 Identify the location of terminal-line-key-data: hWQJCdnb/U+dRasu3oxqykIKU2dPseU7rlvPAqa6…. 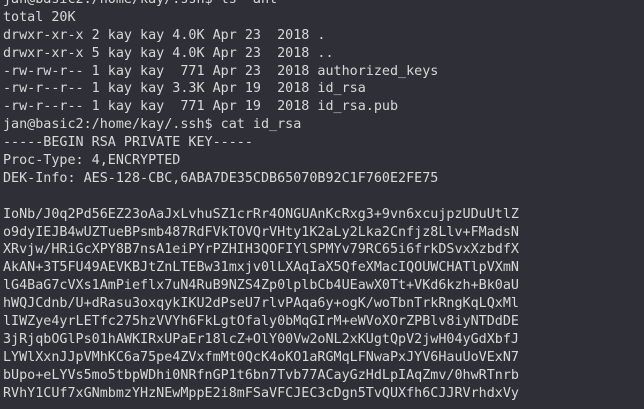
(261, 304).